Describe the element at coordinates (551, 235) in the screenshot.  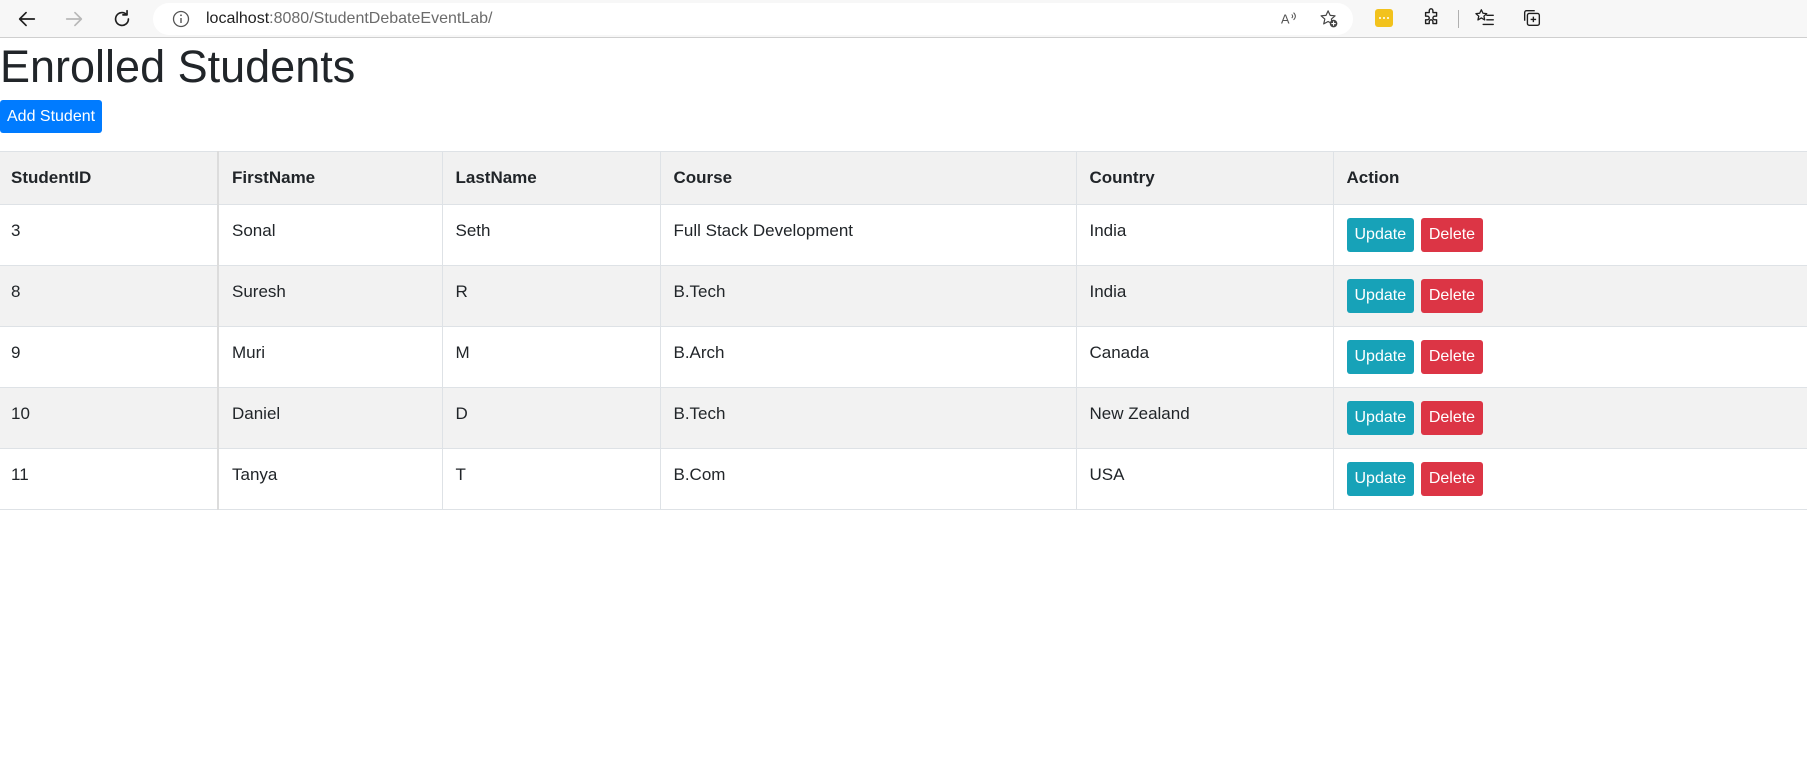
I see `cell-lastname: Seth` at that location.